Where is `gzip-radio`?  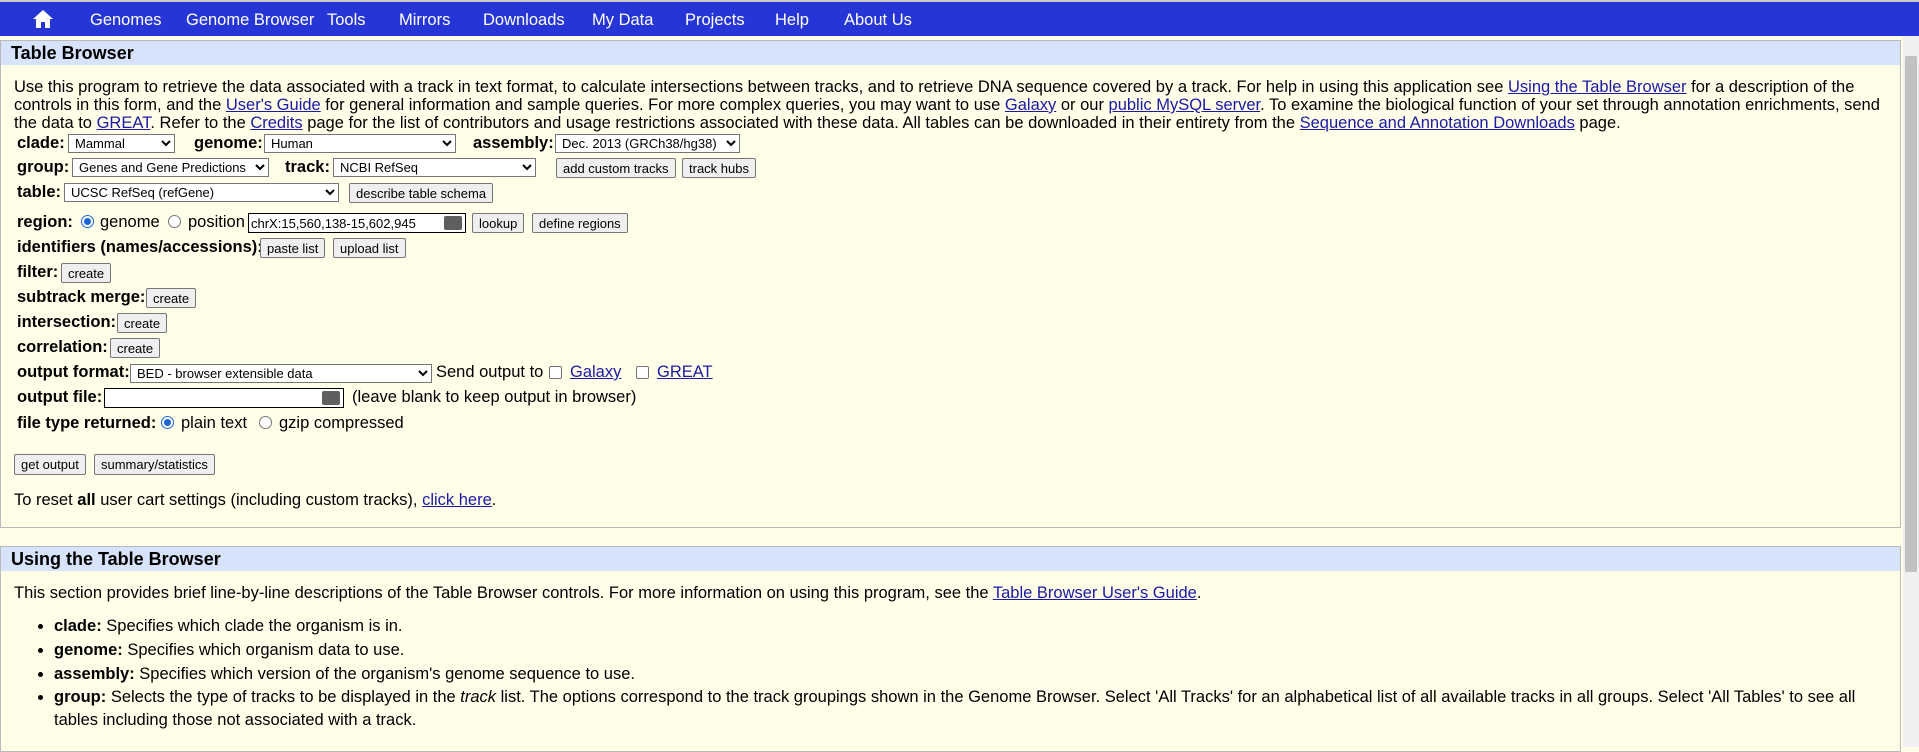 gzip-radio is located at coordinates (265, 422).